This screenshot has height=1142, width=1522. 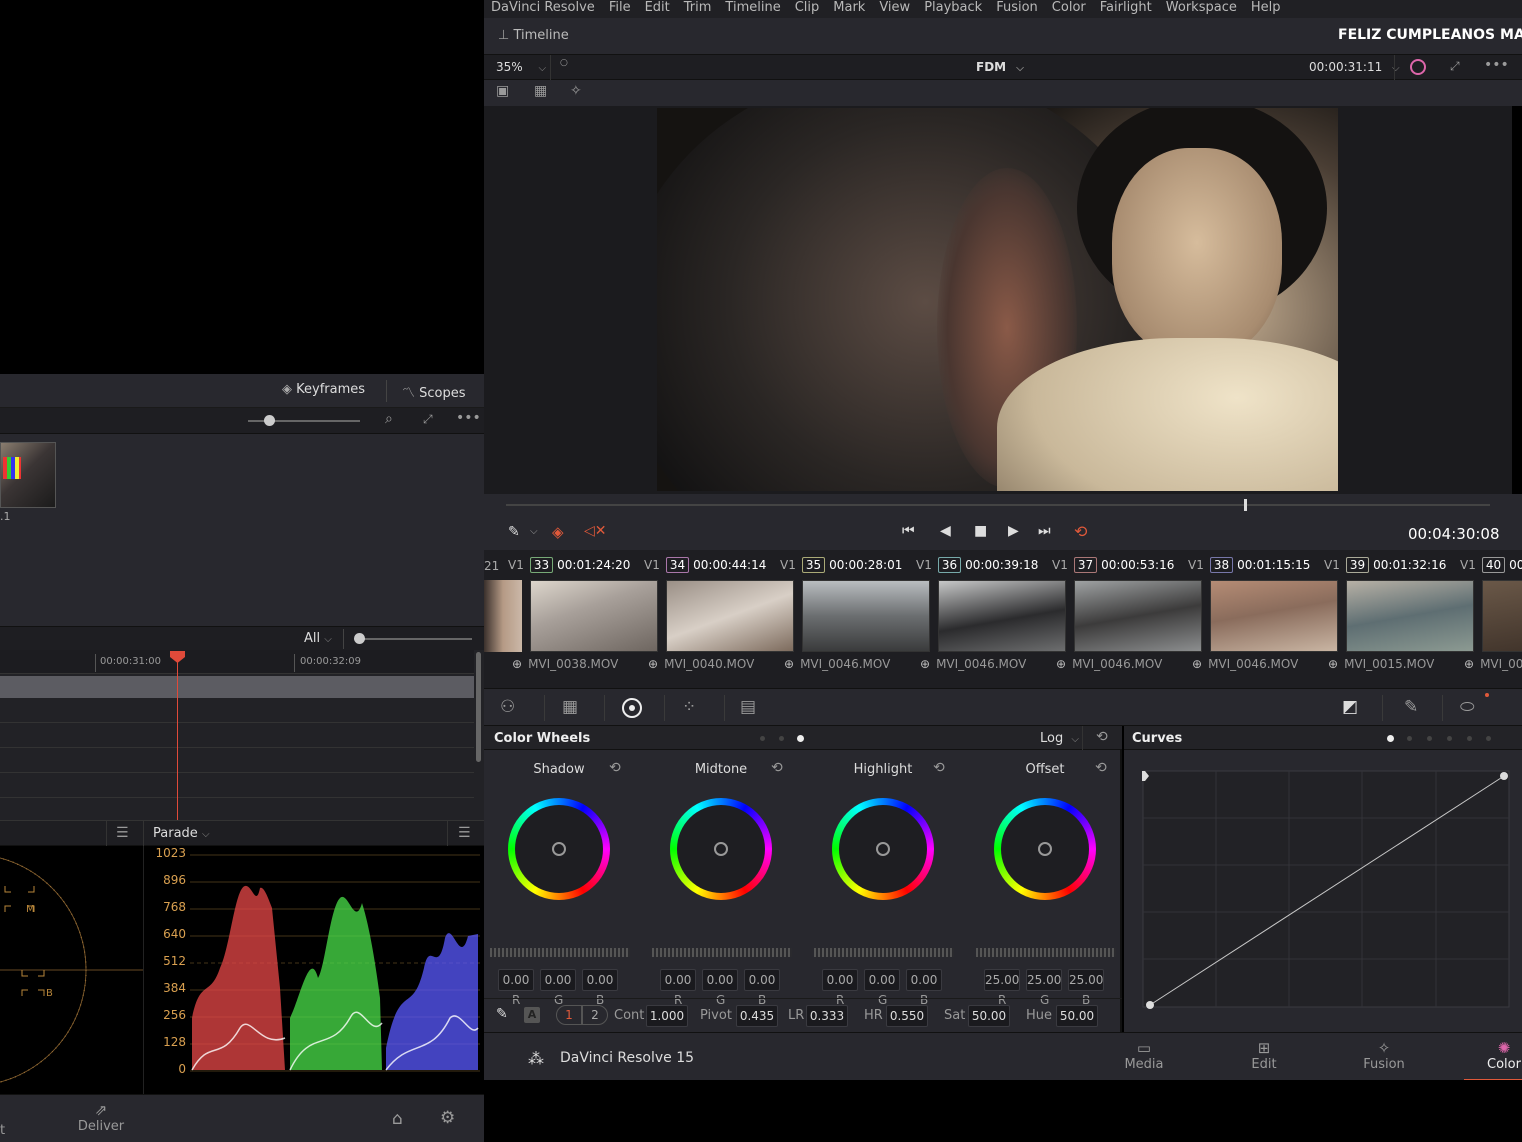 I want to click on fusion-page-button: ✧ Fusion, so click(x=1384, y=1055).